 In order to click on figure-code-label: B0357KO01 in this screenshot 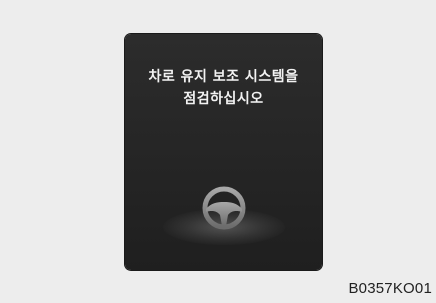, I will do `click(390, 288)`.